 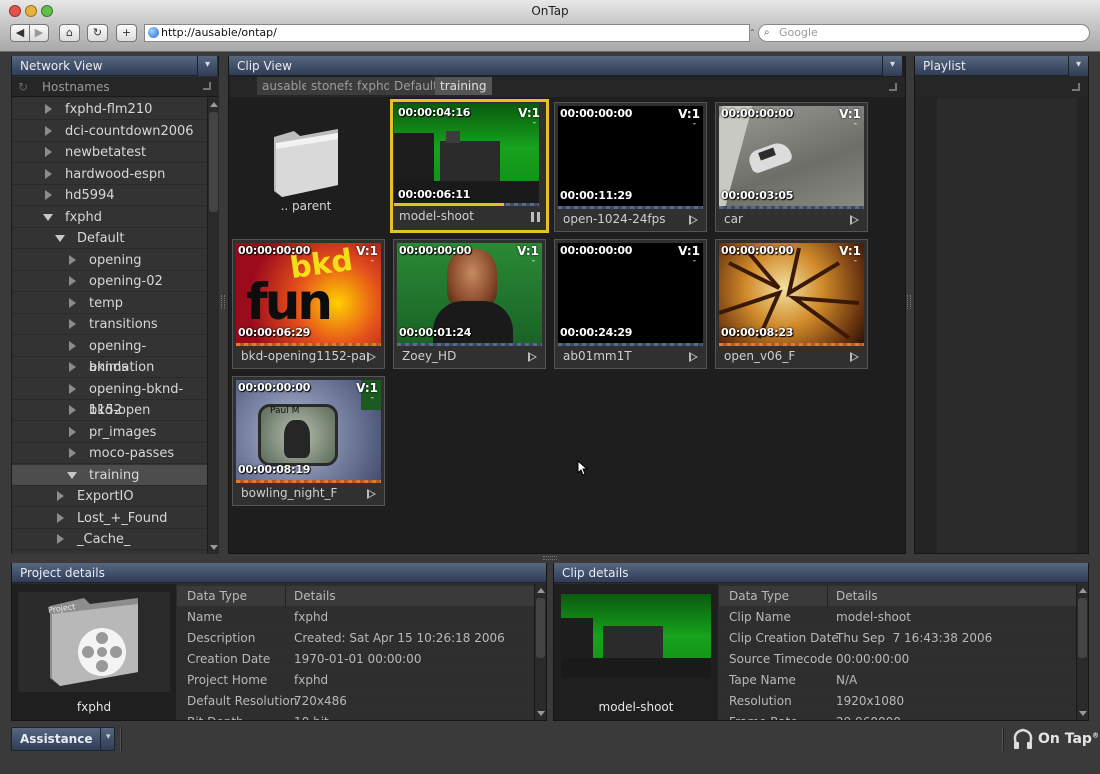 What do you see at coordinates (306, 165) in the screenshot?
I see `parent-folder: .. parent` at bounding box center [306, 165].